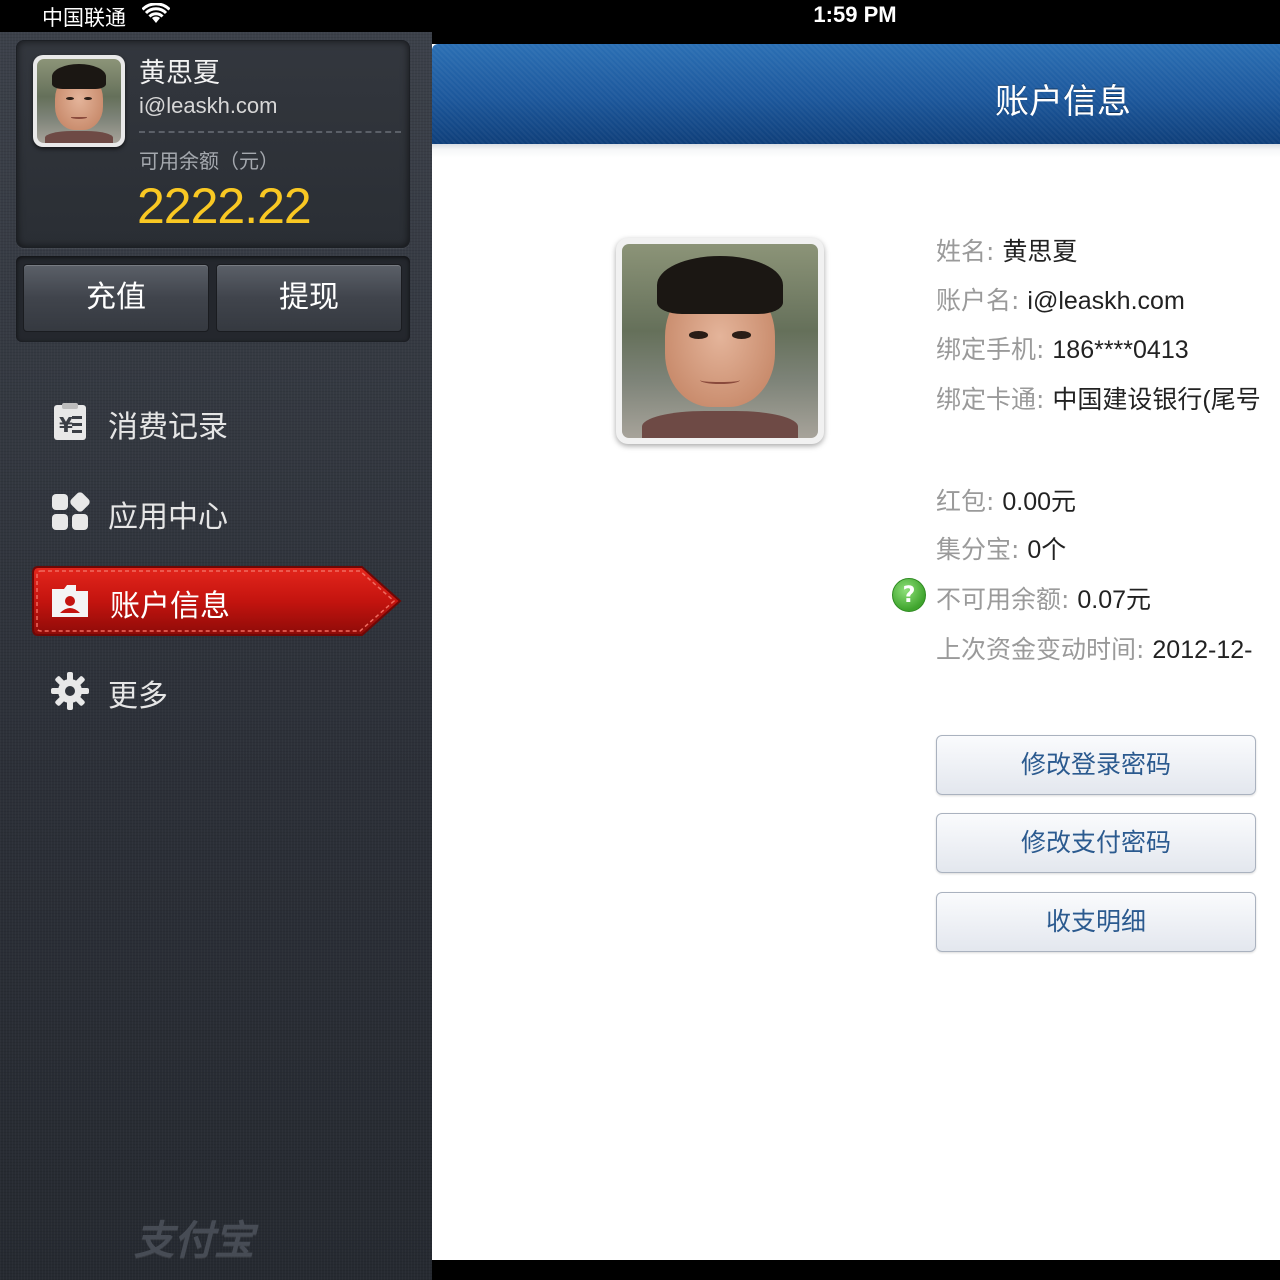 The height and width of the screenshot is (1280, 1280). I want to click on sidebar-item-account-info: 账户信息, so click(217, 601).